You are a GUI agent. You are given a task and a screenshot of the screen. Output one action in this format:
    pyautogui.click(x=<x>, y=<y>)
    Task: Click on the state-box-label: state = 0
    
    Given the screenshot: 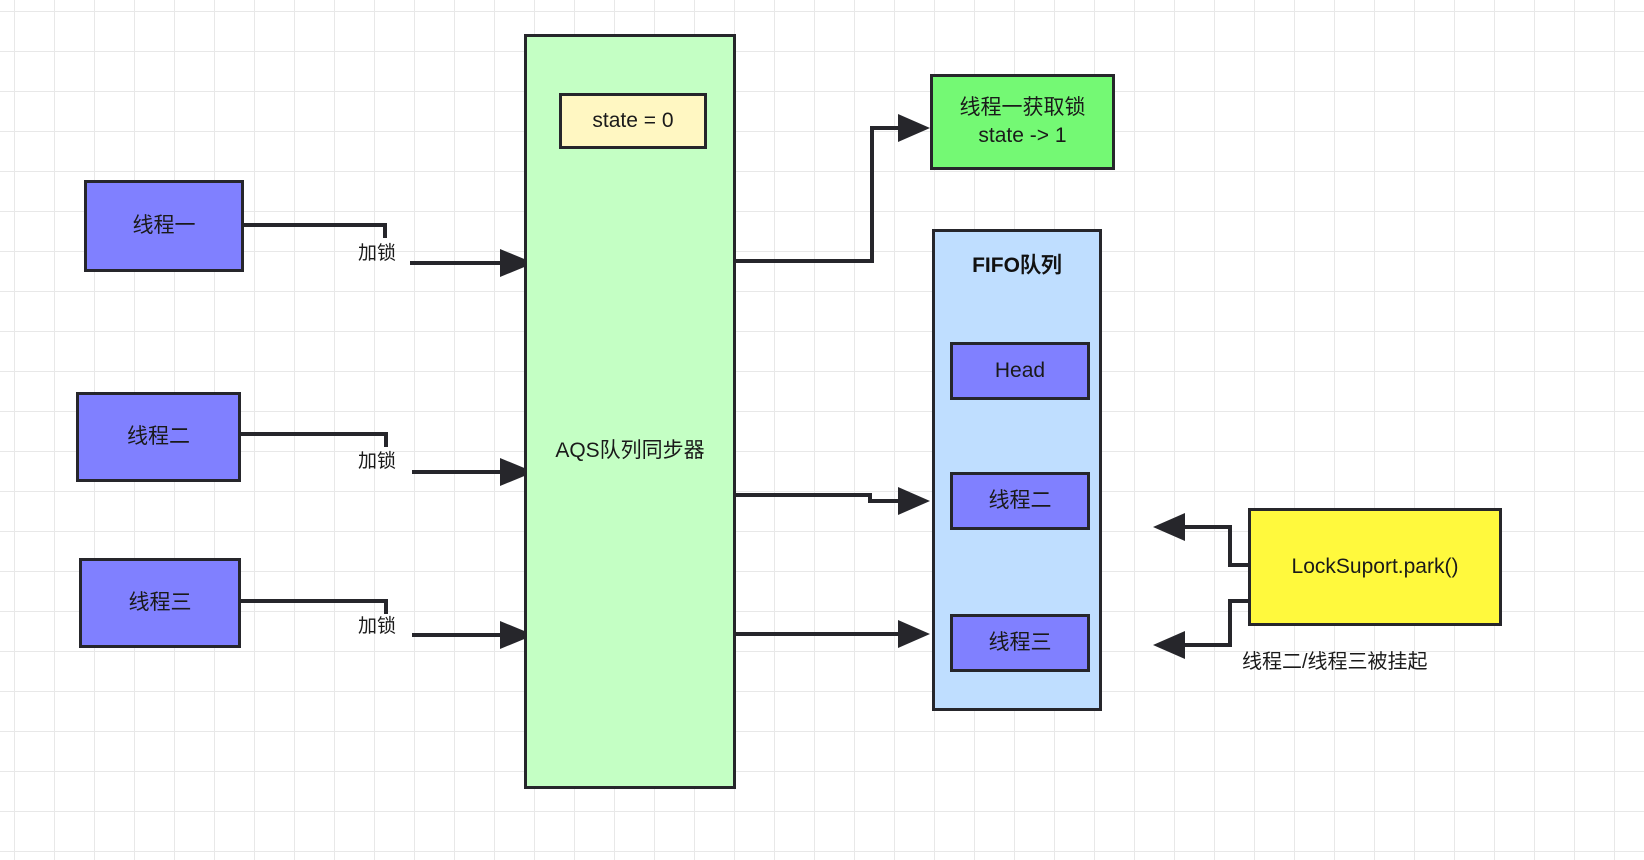 What is the action you would take?
    pyautogui.click(x=633, y=120)
    